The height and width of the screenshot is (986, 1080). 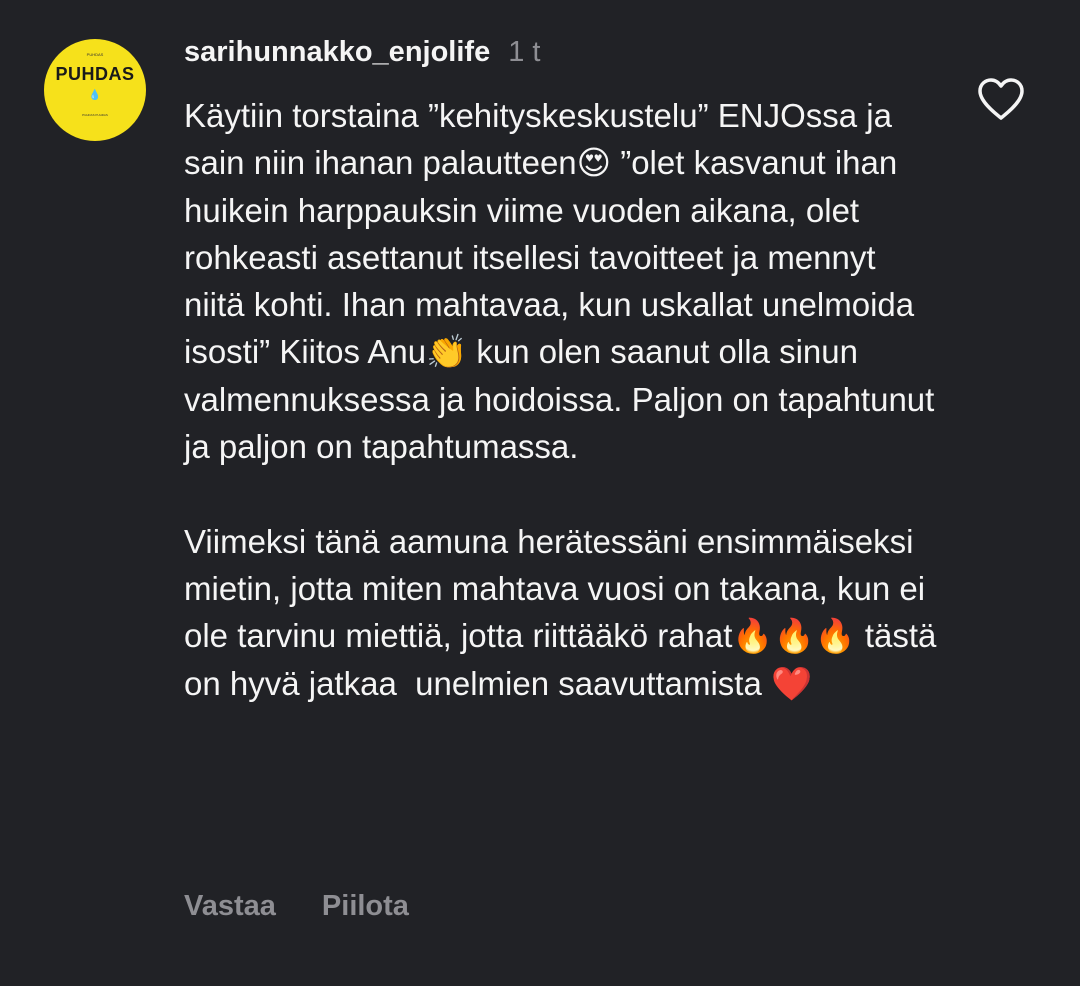 What do you see at coordinates (230, 906) in the screenshot?
I see `reply-button: Vastaa` at bounding box center [230, 906].